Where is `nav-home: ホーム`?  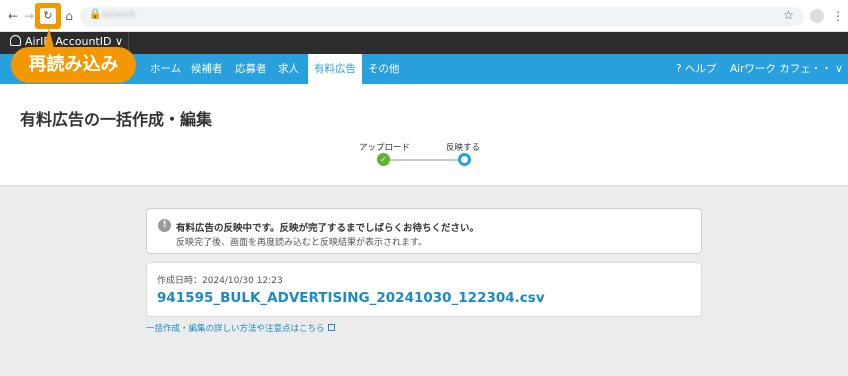 nav-home: ホーム is located at coordinates (165, 69).